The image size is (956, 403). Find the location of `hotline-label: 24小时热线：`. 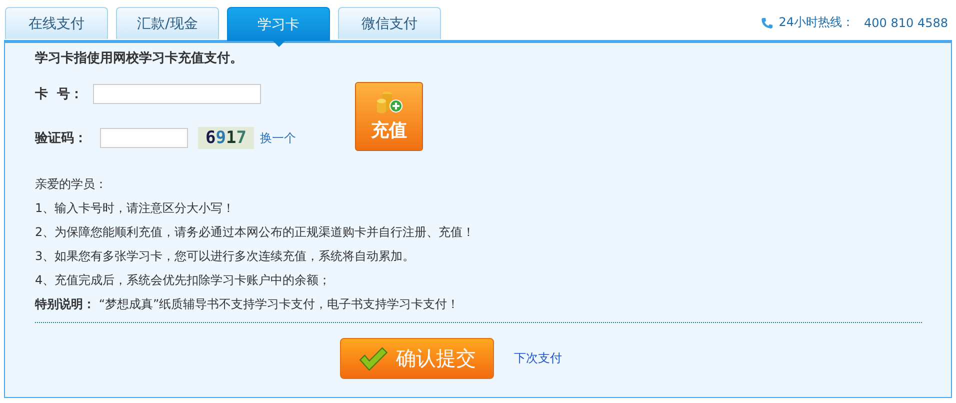

hotline-label: 24小时热线： is located at coordinates (816, 22).